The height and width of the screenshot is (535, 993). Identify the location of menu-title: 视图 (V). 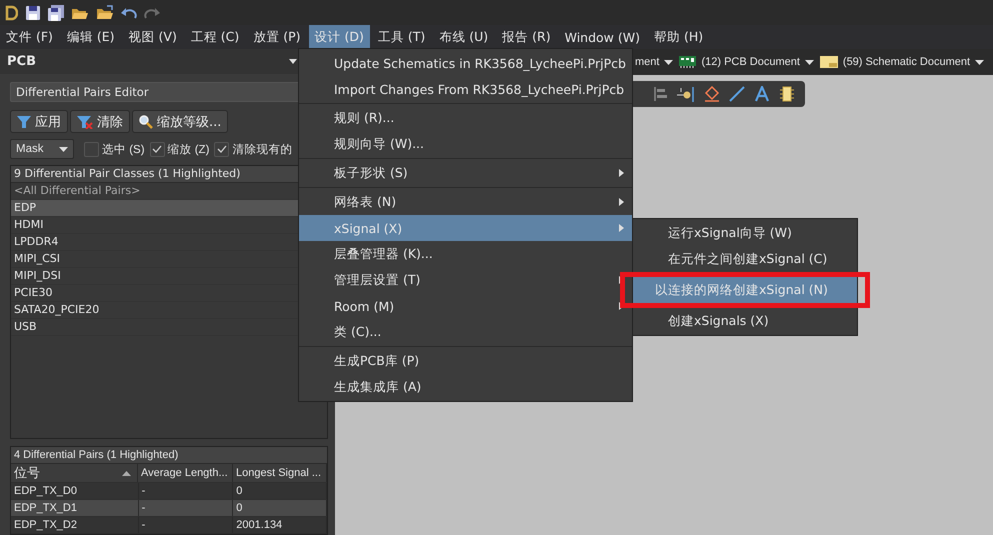
(152, 37).